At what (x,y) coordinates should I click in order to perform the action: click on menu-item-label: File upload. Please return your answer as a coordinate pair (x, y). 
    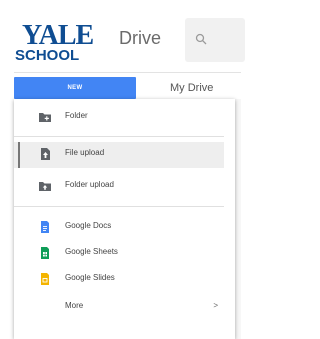
    Looking at the image, I should click on (85, 152).